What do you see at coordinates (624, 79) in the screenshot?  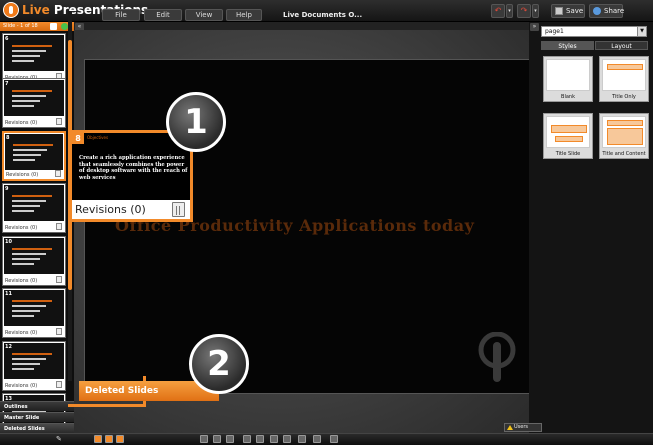 I see `layout-title-only: Title Only` at bounding box center [624, 79].